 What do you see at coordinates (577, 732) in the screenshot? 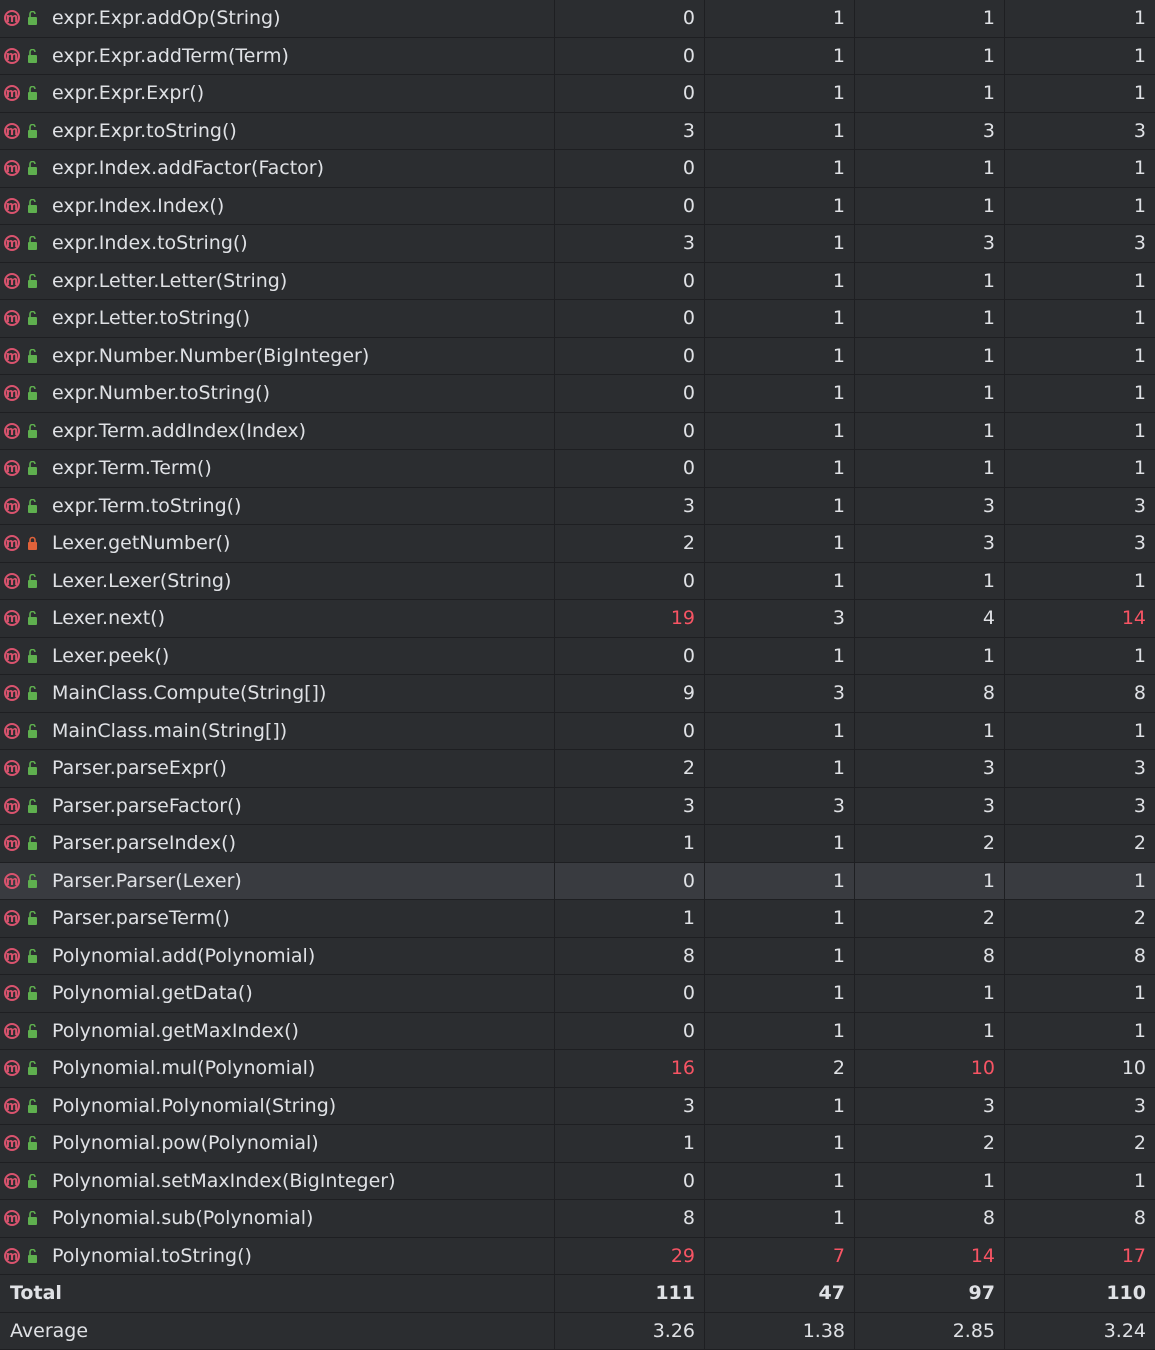
I see `table-row: mMainClass.main(String[])0111` at bounding box center [577, 732].